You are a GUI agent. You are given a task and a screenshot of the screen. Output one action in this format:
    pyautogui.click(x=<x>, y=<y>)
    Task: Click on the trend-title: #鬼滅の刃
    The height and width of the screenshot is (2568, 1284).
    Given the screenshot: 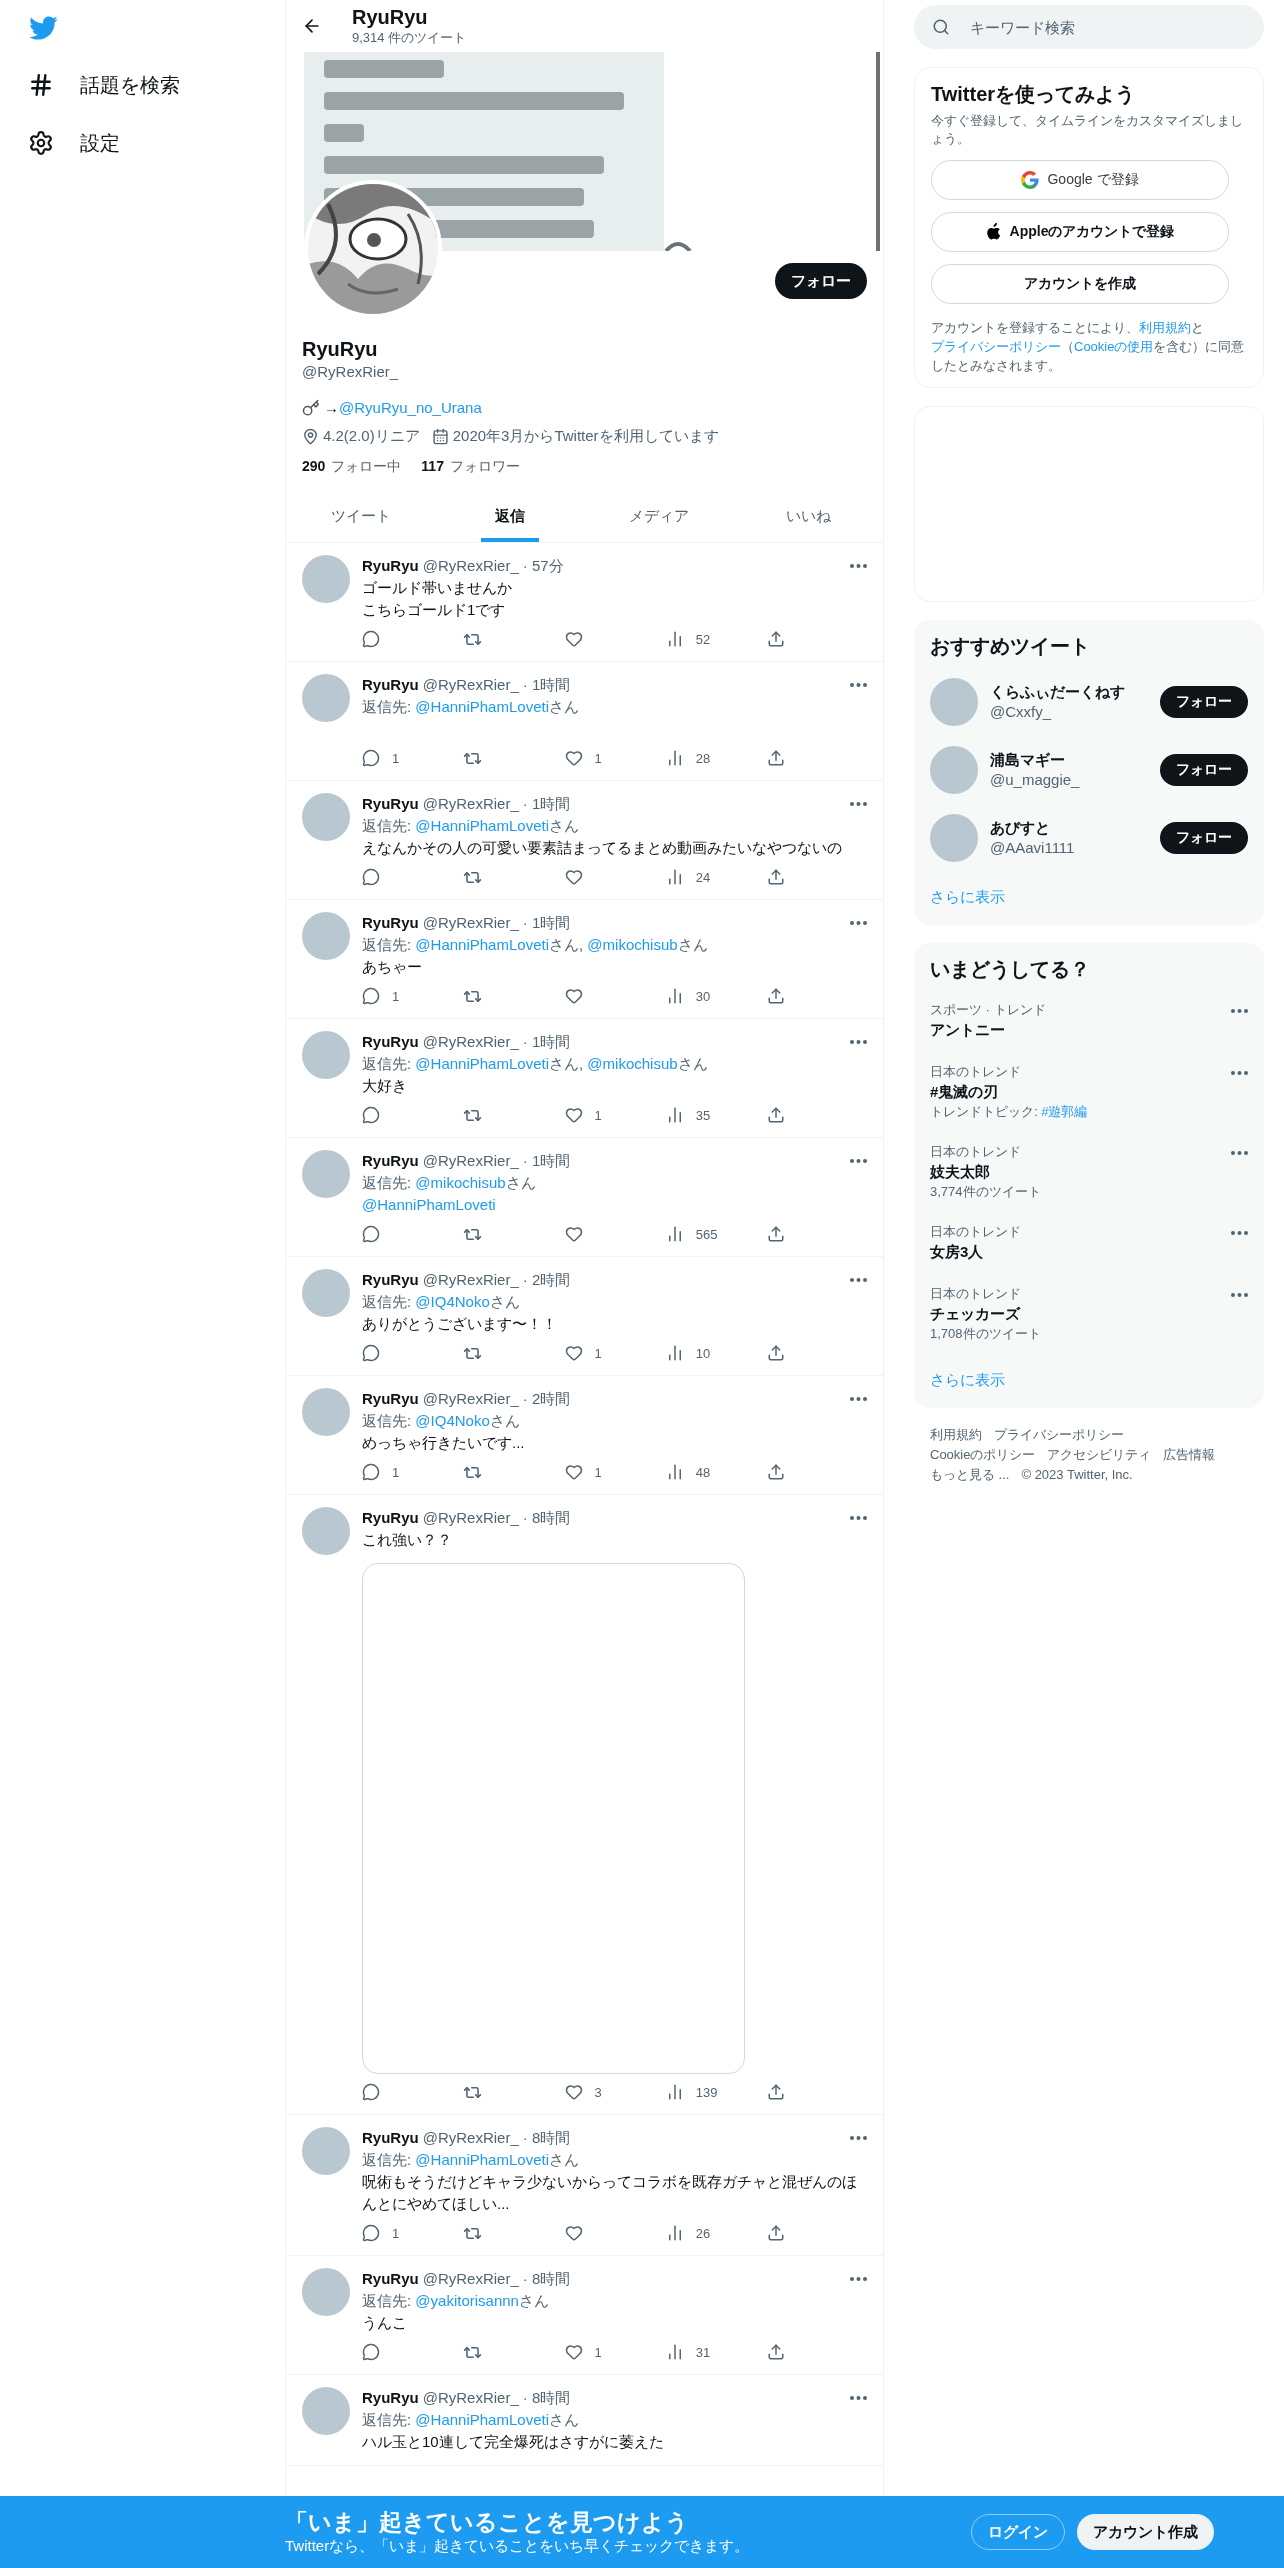 What is the action you would take?
    pyautogui.click(x=1080, y=1092)
    